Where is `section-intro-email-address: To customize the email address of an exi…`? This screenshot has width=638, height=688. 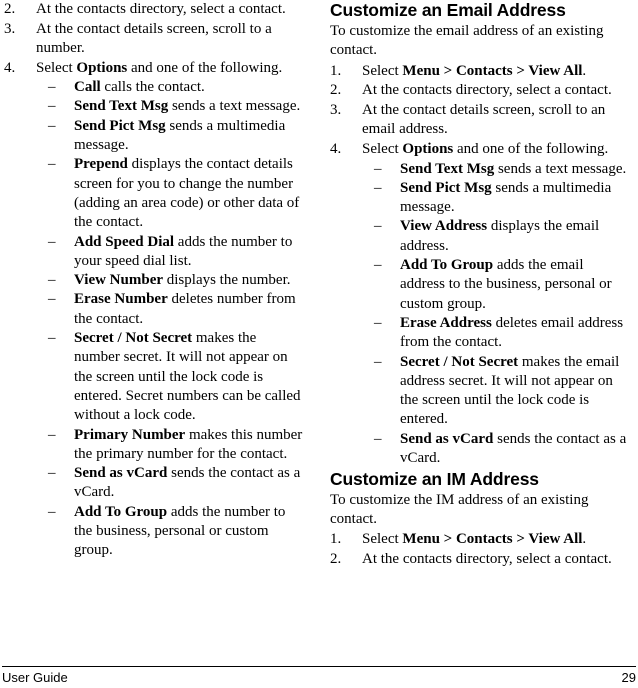
section-intro-email-address: To customize the email address of an exi… is located at coordinates (467, 41).